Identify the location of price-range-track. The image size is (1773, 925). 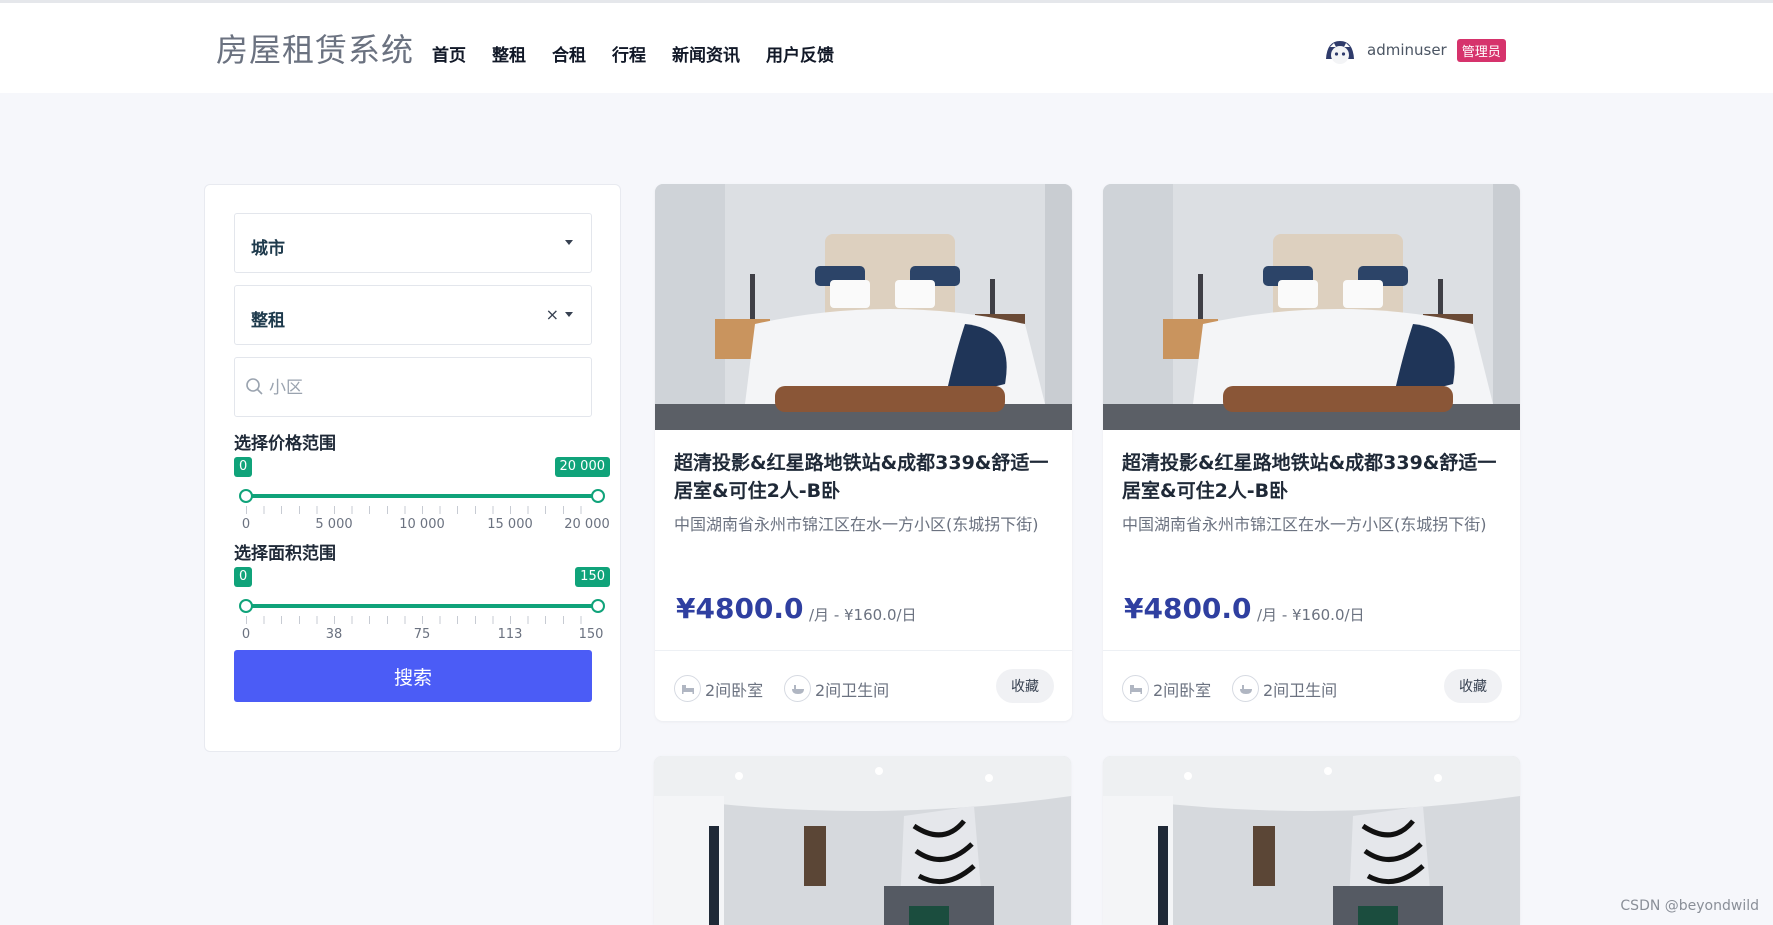
(422, 496).